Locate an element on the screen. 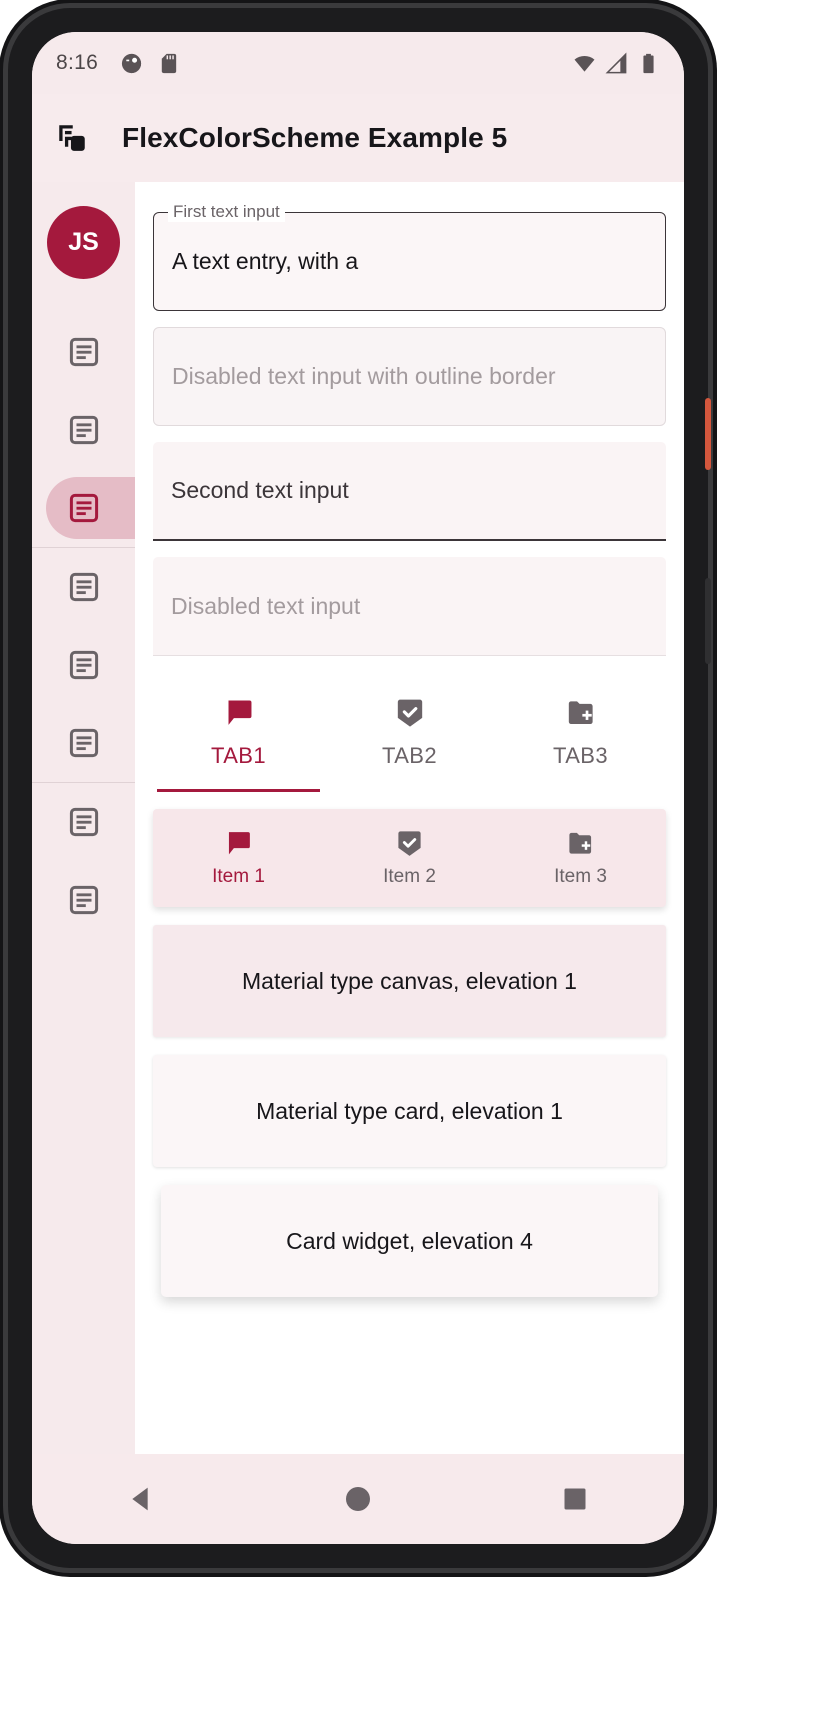 The height and width of the screenshot is (1729, 815). nav-item-2: Item 2 is located at coordinates (409, 858).